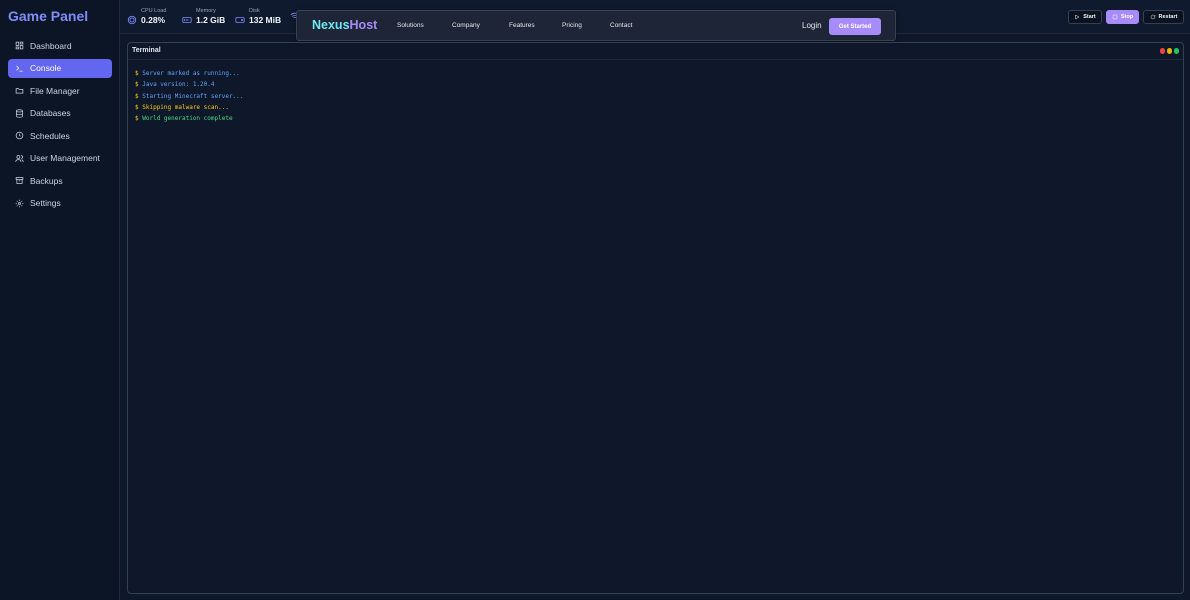 The width and height of the screenshot is (1190, 600). What do you see at coordinates (254, 11) in the screenshot?
I see `stat-label: Disk` at bounding box center [254, 11].